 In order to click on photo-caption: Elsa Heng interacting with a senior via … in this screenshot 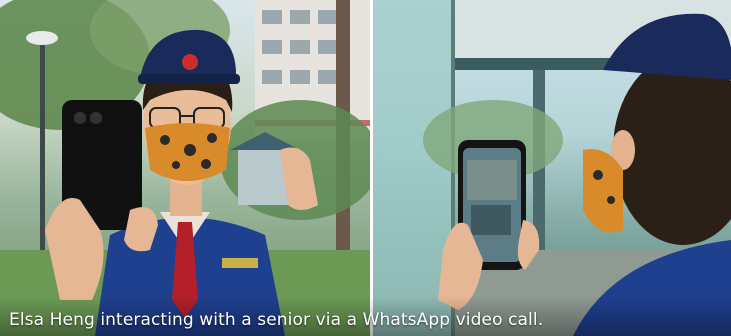, I will do `click(276, 320)`.